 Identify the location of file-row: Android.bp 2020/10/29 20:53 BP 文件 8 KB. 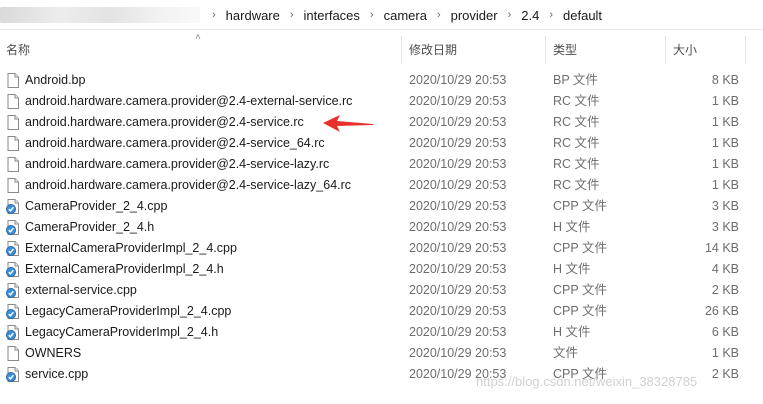
(381, 80).